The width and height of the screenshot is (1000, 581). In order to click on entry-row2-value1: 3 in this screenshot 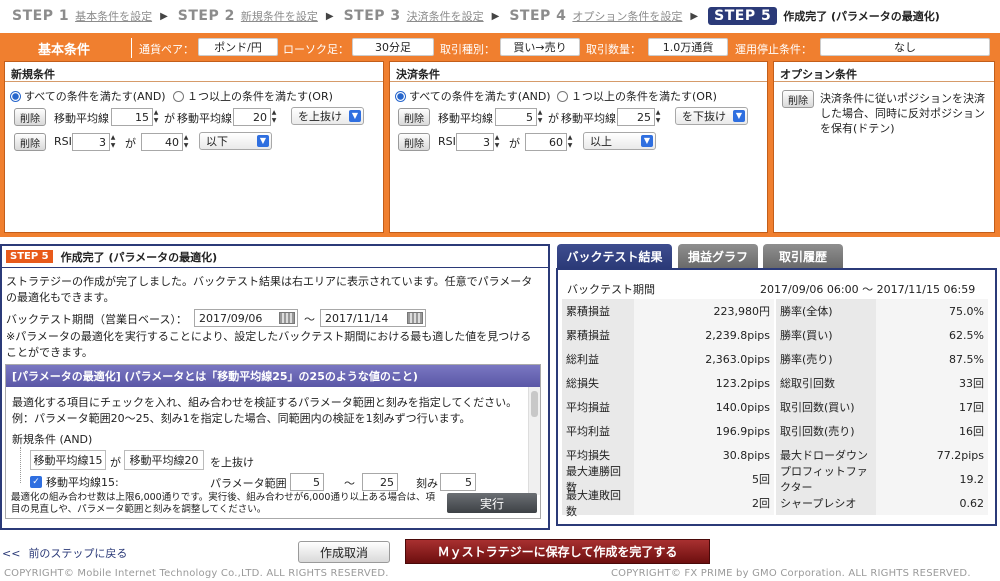, I will do `click(102, 142)`.